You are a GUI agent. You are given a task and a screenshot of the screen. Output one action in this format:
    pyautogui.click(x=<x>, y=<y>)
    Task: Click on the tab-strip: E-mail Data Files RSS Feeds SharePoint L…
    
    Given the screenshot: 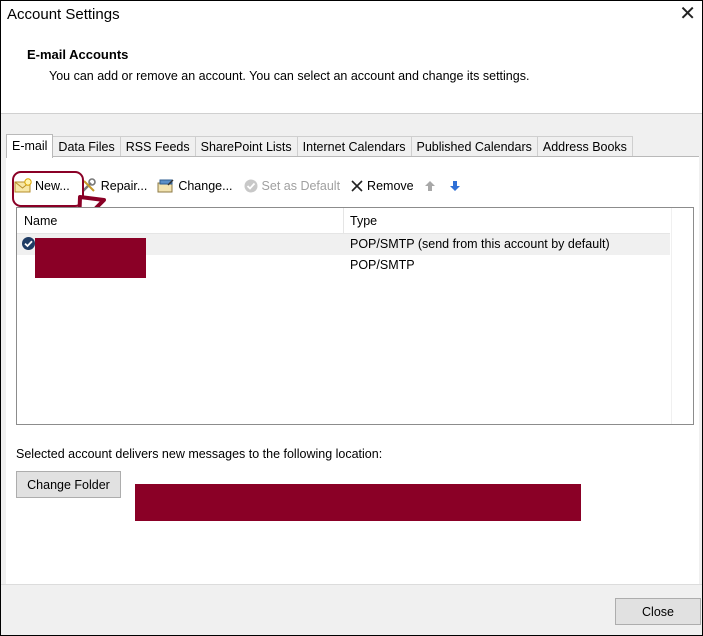 What is the action you would take?
    pyautogui.click(x=319, y=146)
    